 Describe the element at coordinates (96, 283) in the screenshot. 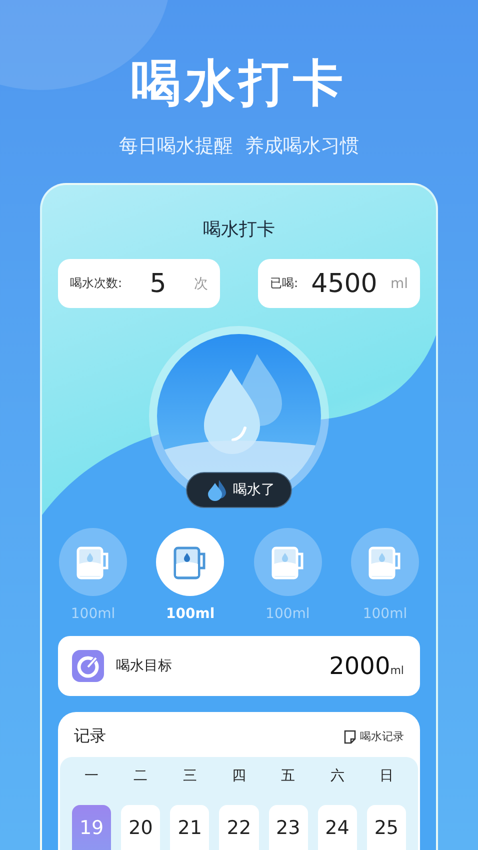

I see `stat-label: 喝水次数:` at that location.